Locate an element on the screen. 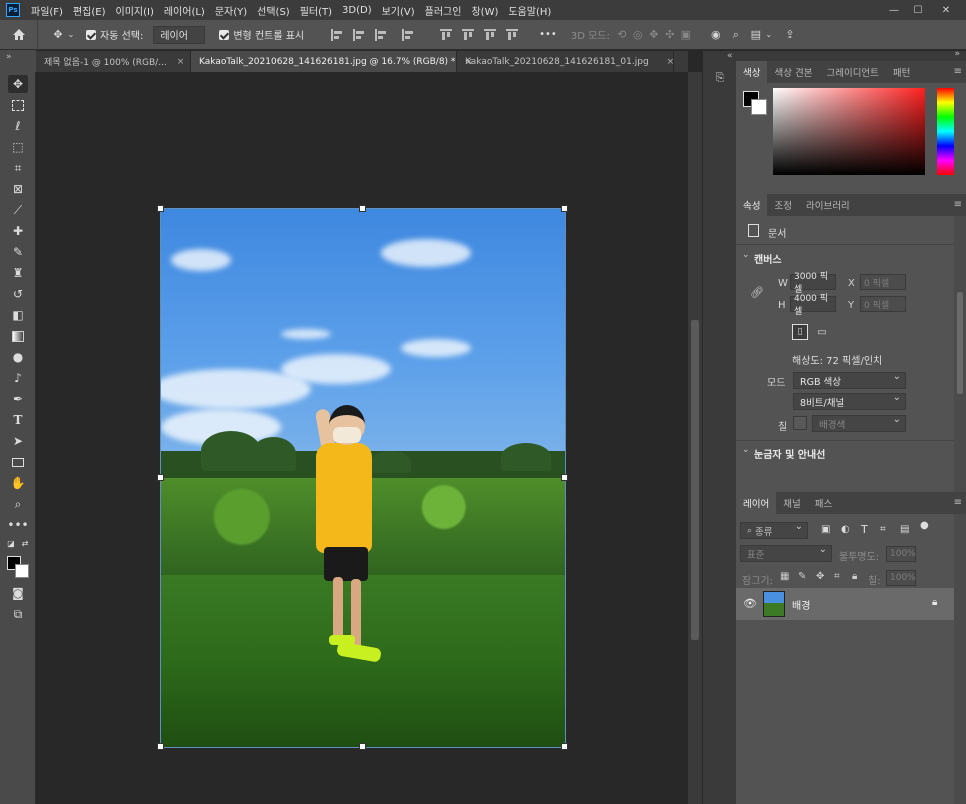 Image resolution: width=966 pixels, height=804 pixels. quick-mask-icon: ◙ is located at coordinates (18, 593).